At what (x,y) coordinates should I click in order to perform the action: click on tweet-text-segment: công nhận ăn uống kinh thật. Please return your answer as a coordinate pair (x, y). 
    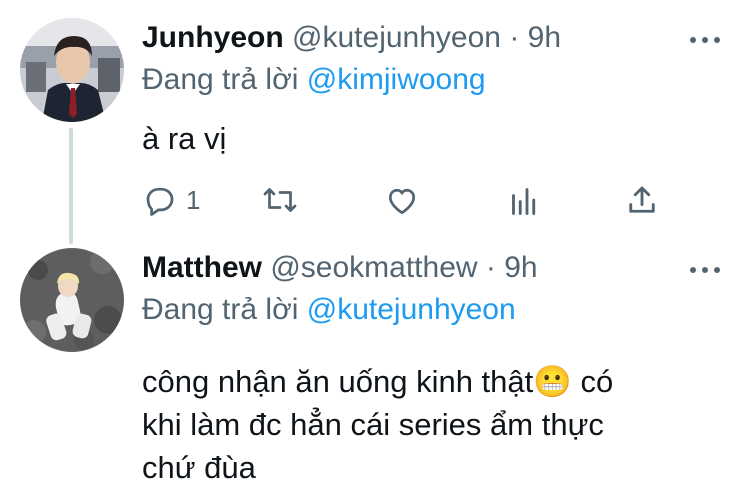
    Looking at the image, I should click on (338, 381).